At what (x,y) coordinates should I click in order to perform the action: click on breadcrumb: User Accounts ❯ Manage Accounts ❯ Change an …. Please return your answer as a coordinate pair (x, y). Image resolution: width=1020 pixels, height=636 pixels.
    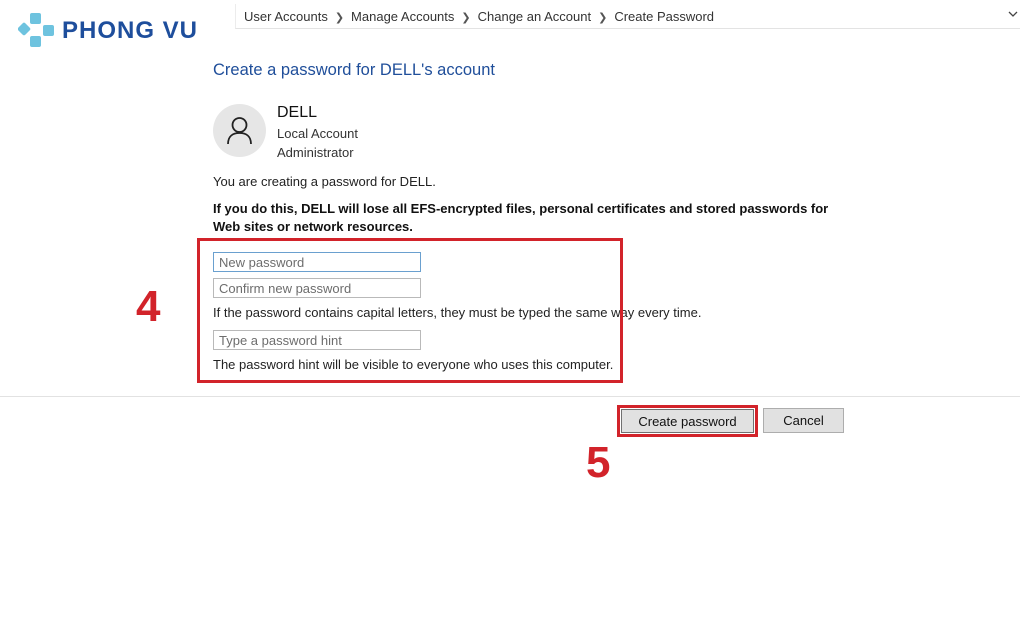
    Looking at the image, I should click on (479, 16).